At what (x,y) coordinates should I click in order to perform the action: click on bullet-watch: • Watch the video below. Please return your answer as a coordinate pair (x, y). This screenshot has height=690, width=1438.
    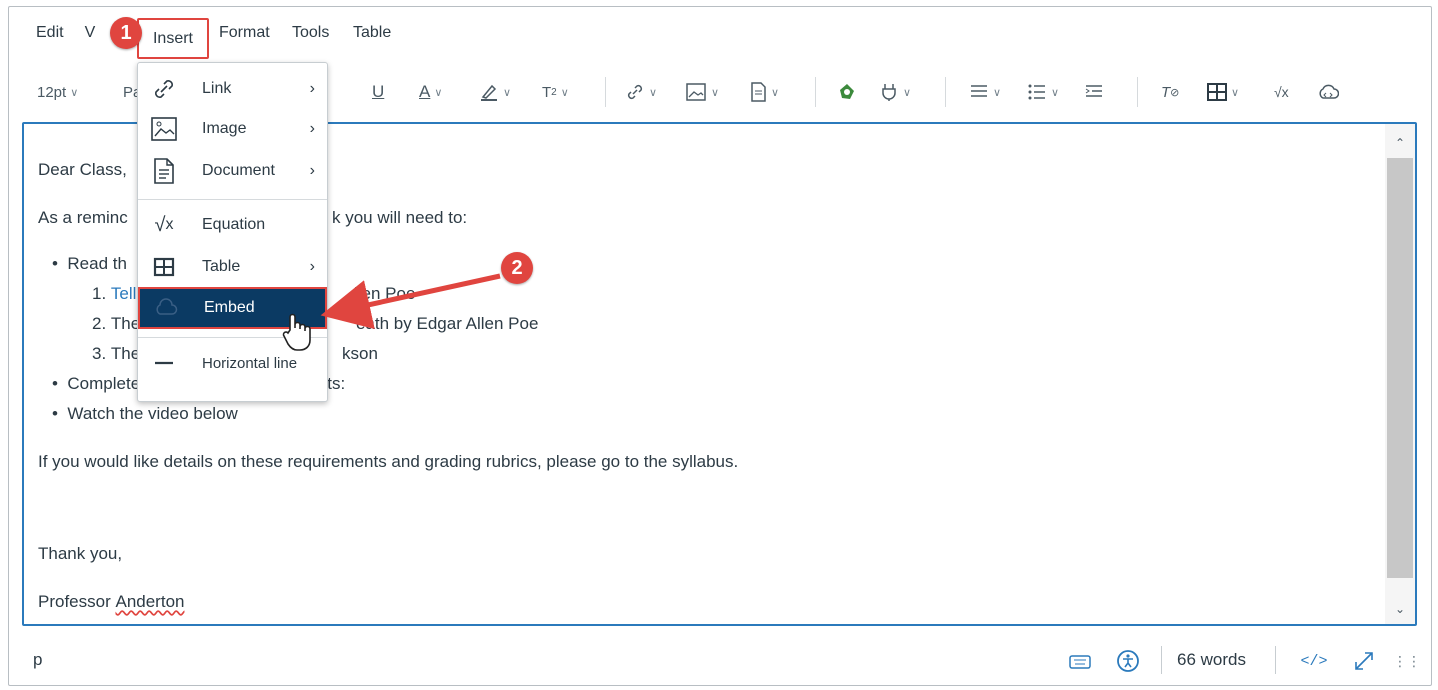
    Looking at the image, I should click on (145, 413).